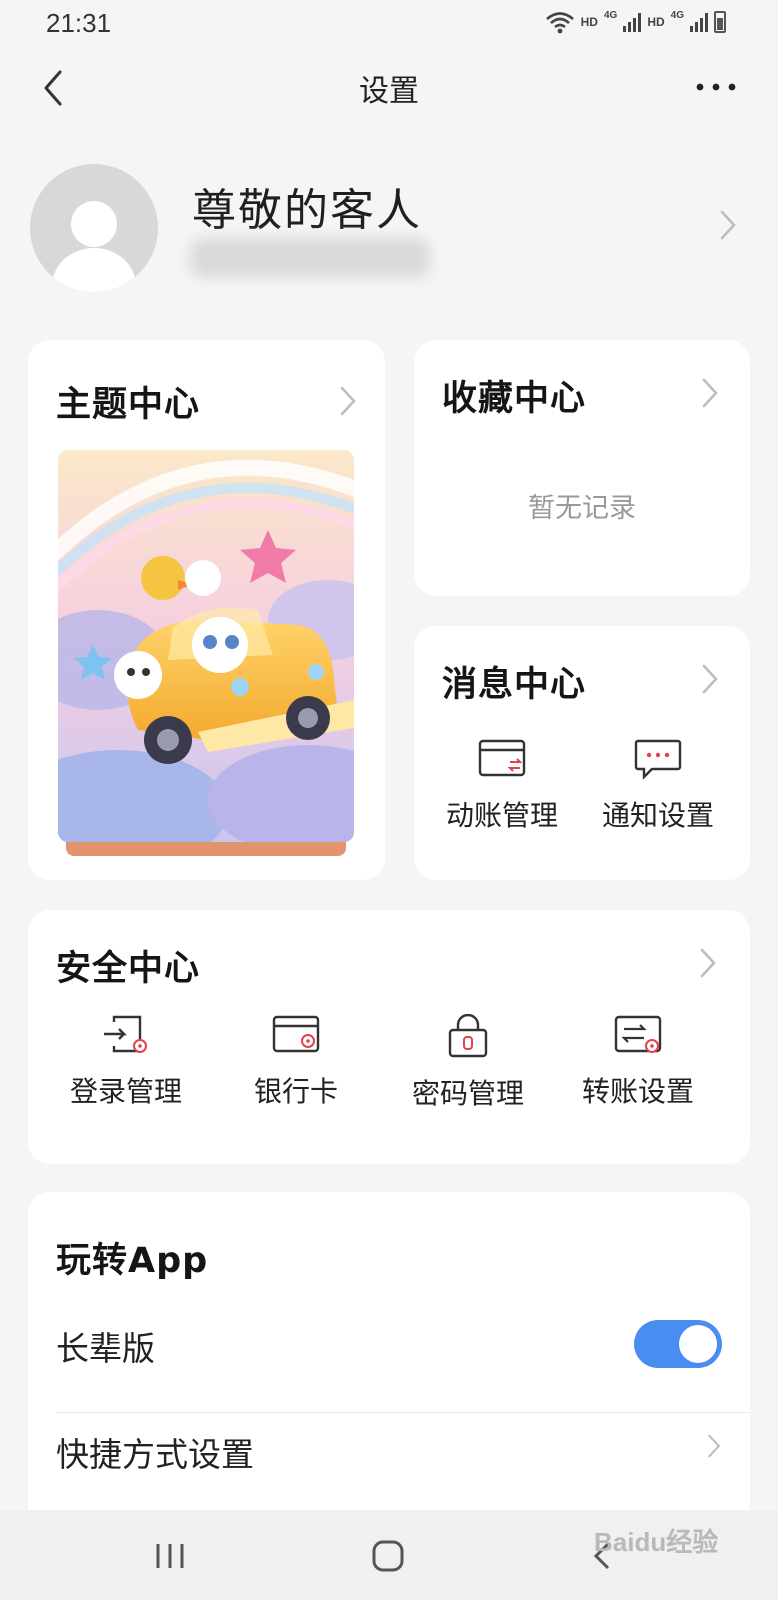 This screenshot has width=778, height=1600. I want to click on profile-card: 尊敬的客人, so click(390, 228).